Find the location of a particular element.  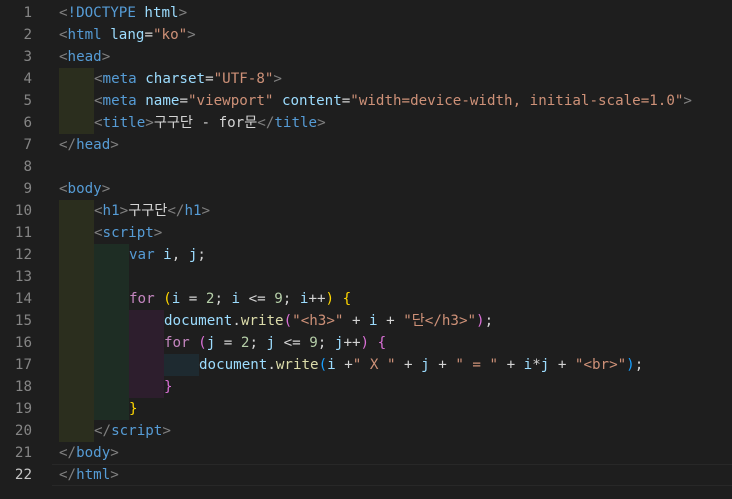

code-line: 2 <html lang="ko"> is located at coordinates (366, 35).